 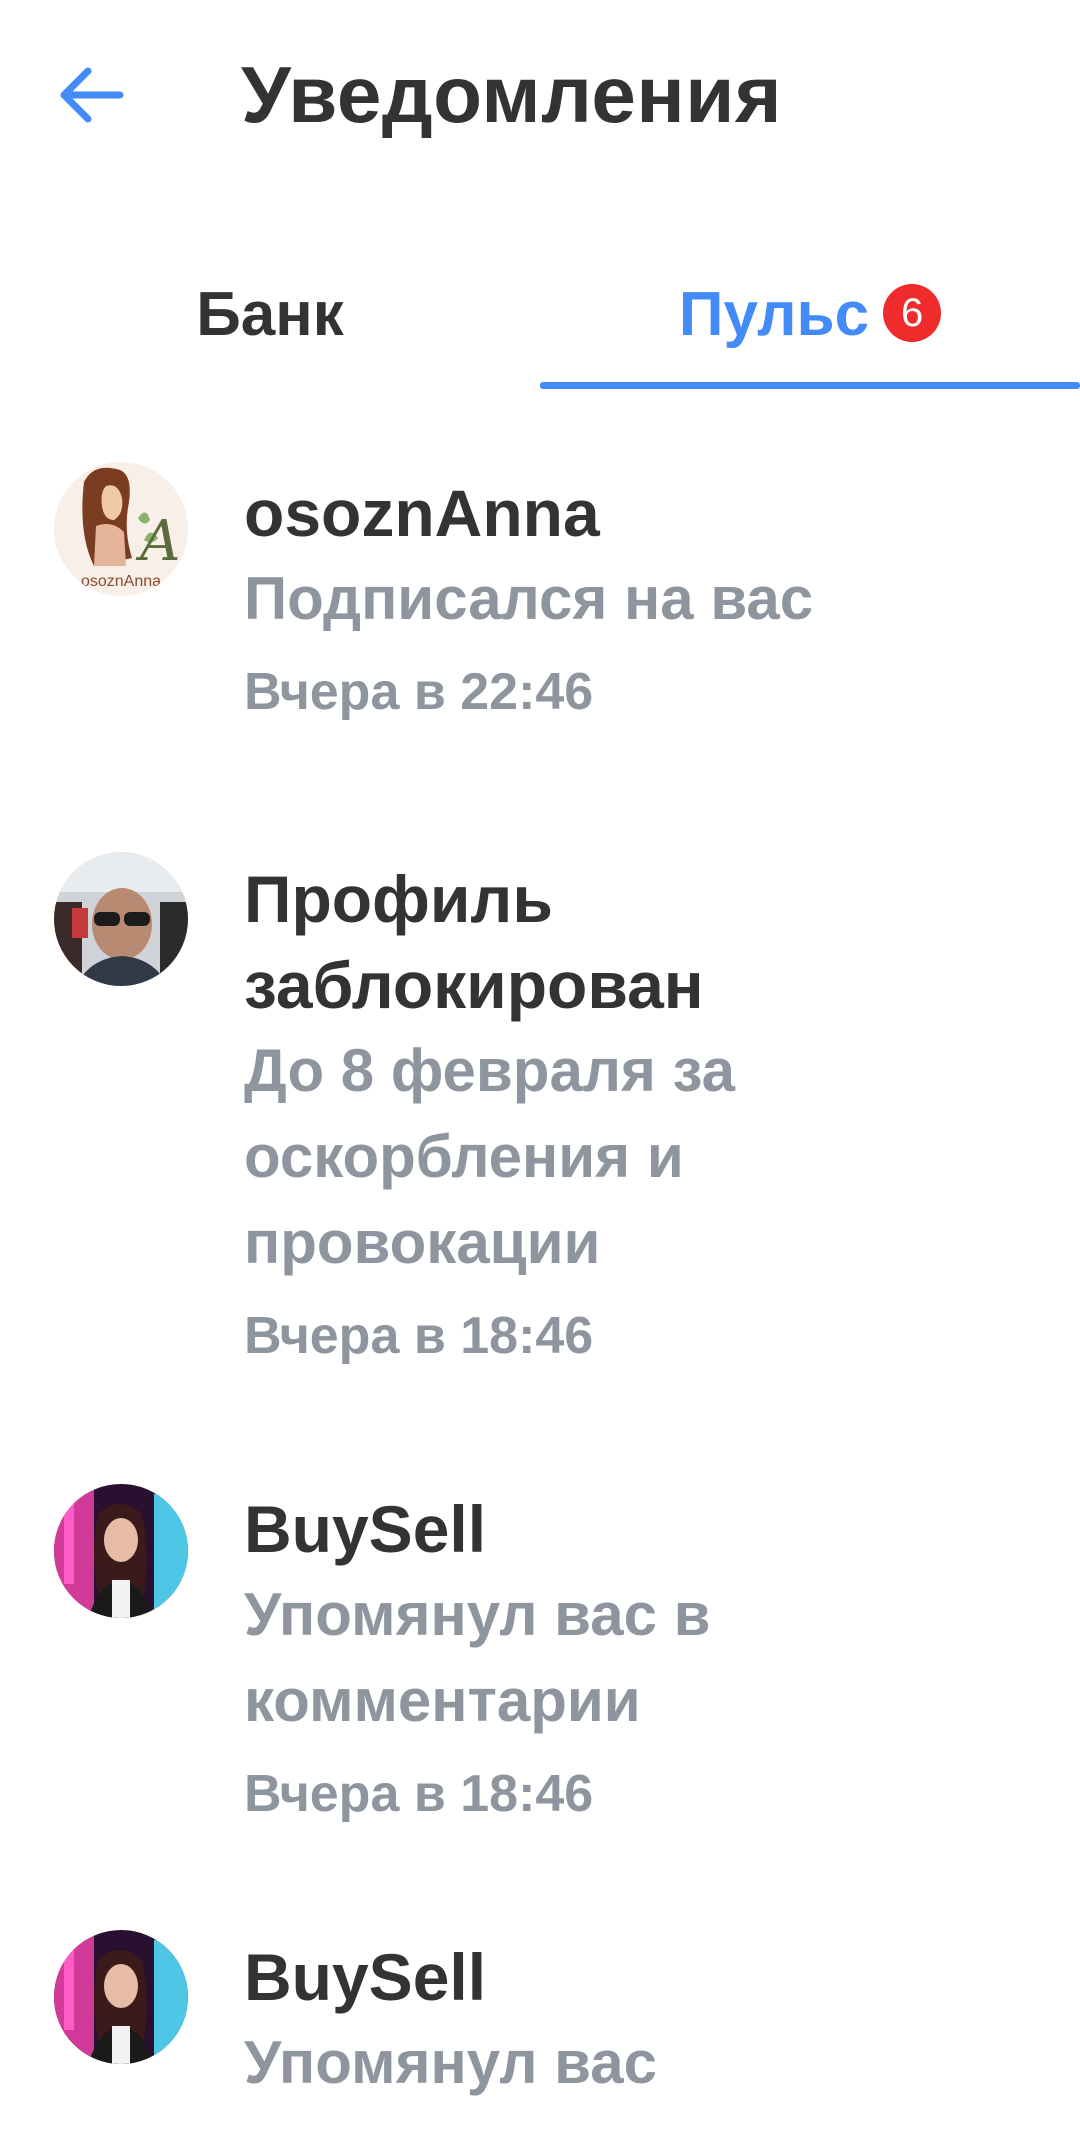 I want to click on notification-item: BuySell Упомянул вас, so click(x=540, y=2040).